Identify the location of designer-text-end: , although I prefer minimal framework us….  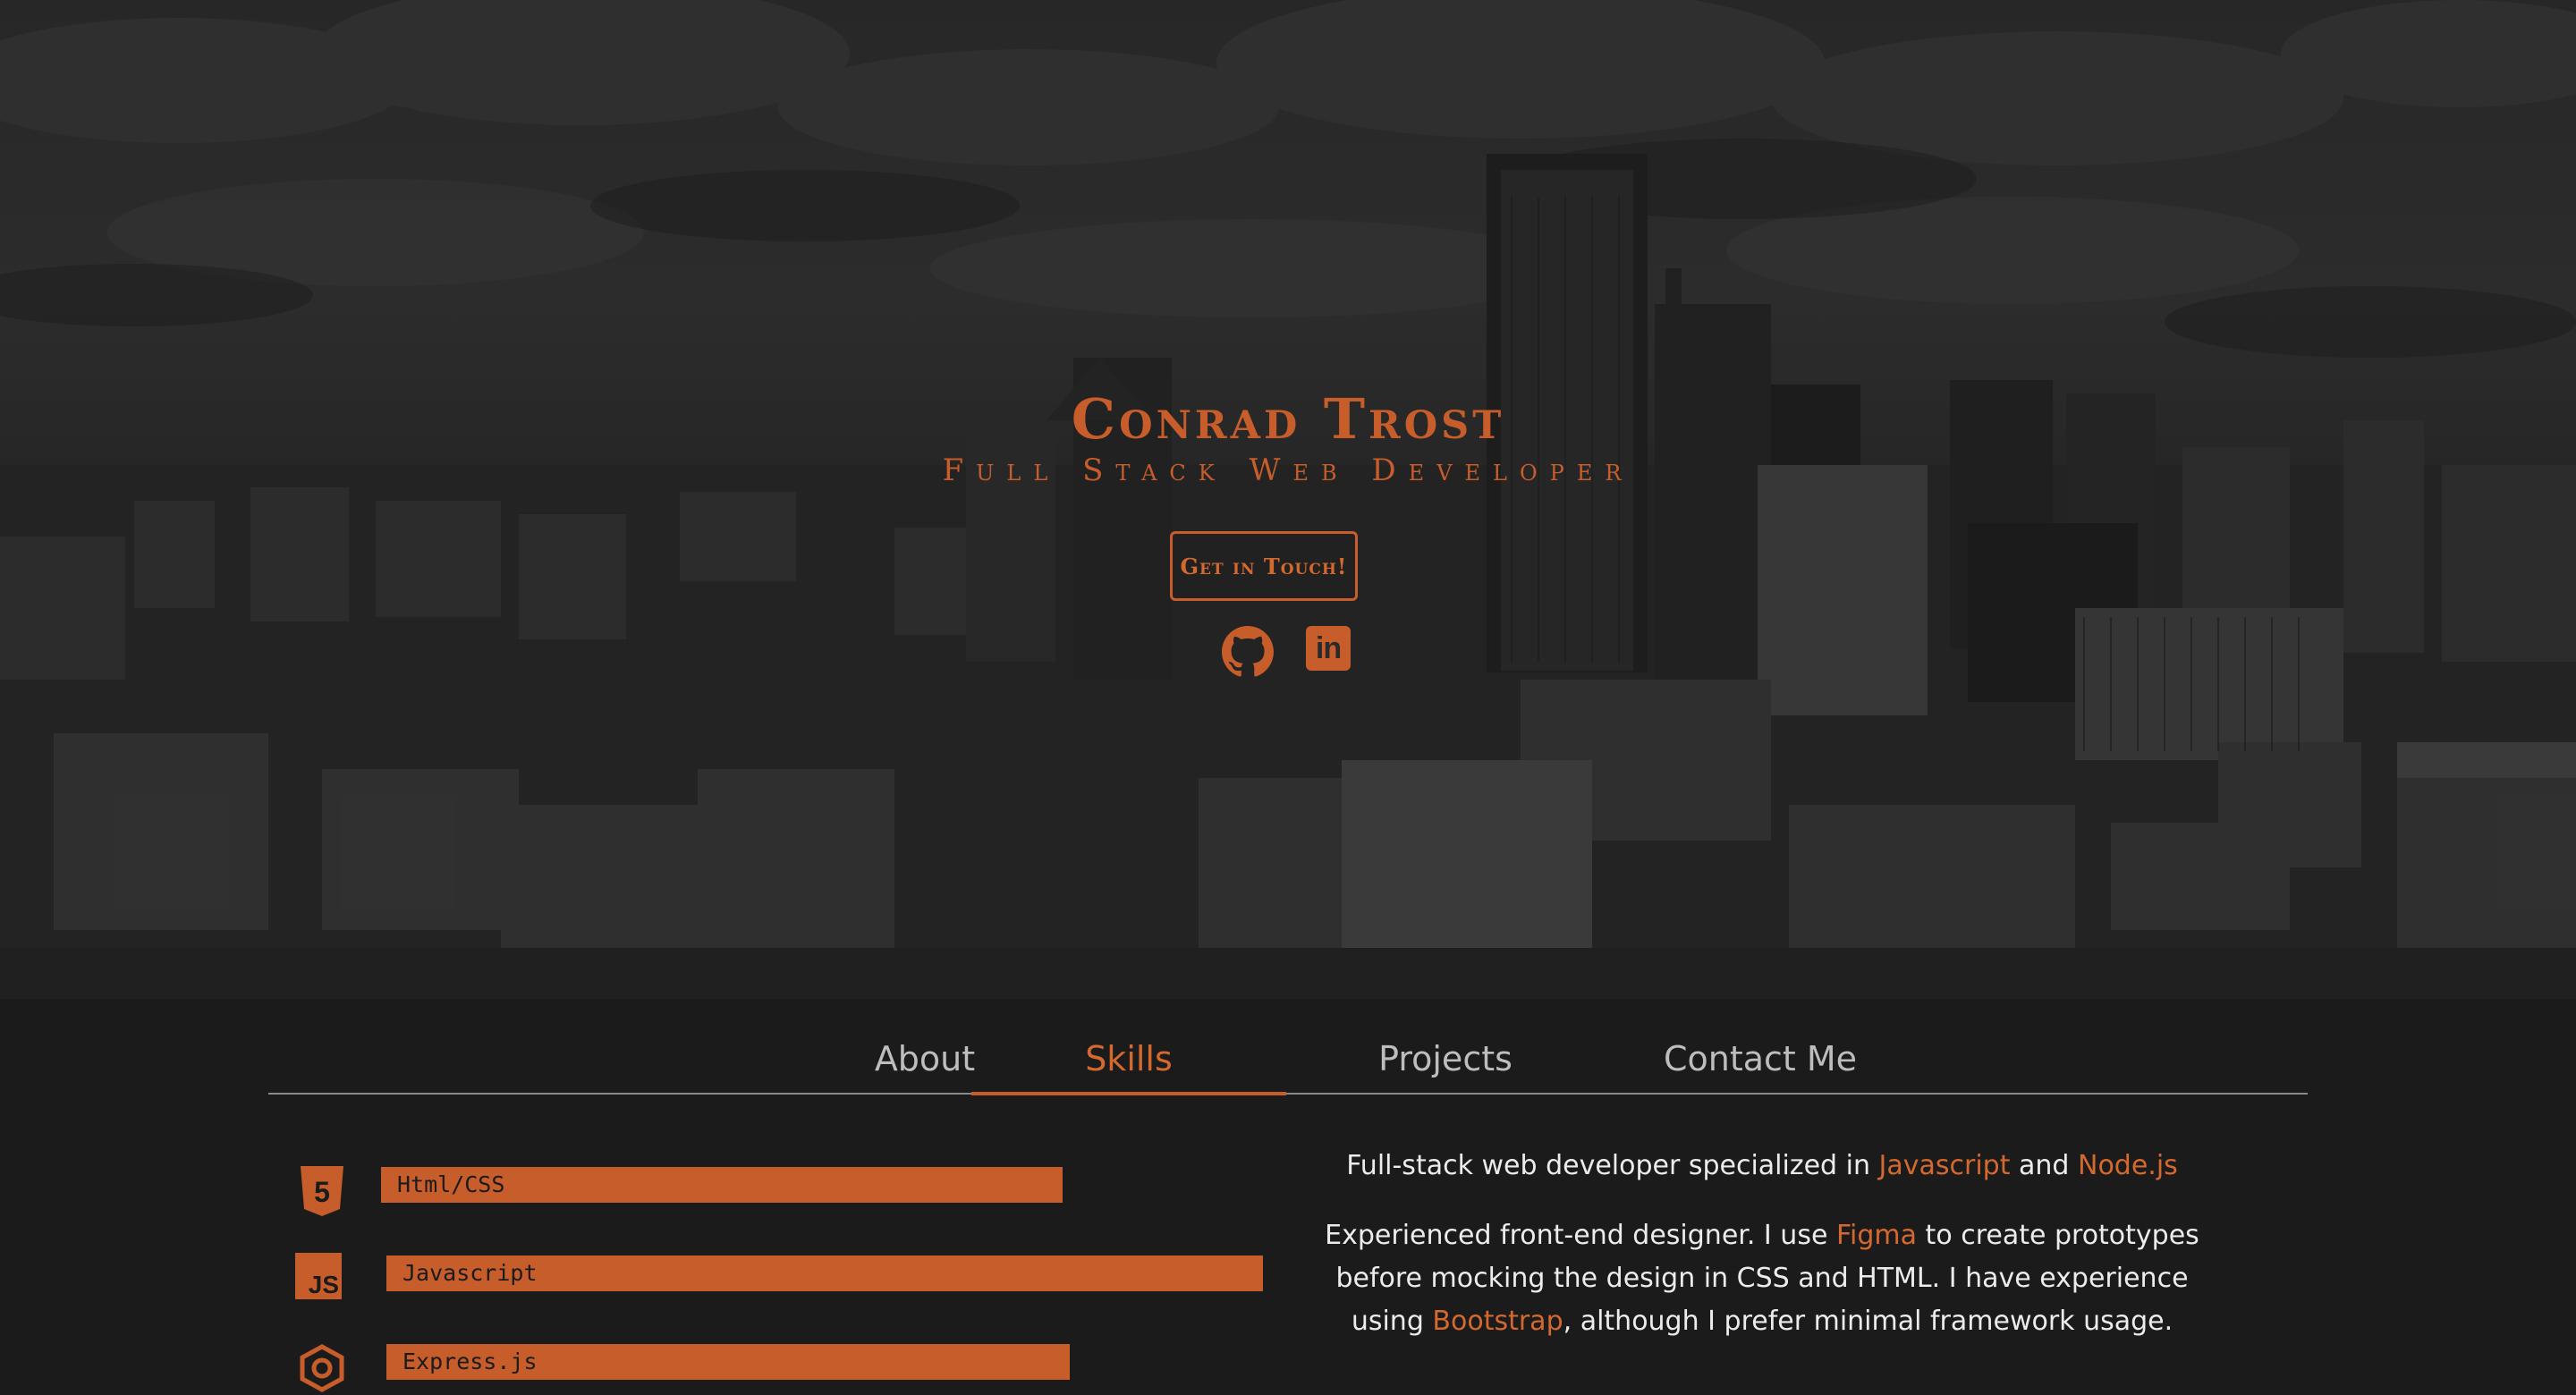
(1868, 1321).